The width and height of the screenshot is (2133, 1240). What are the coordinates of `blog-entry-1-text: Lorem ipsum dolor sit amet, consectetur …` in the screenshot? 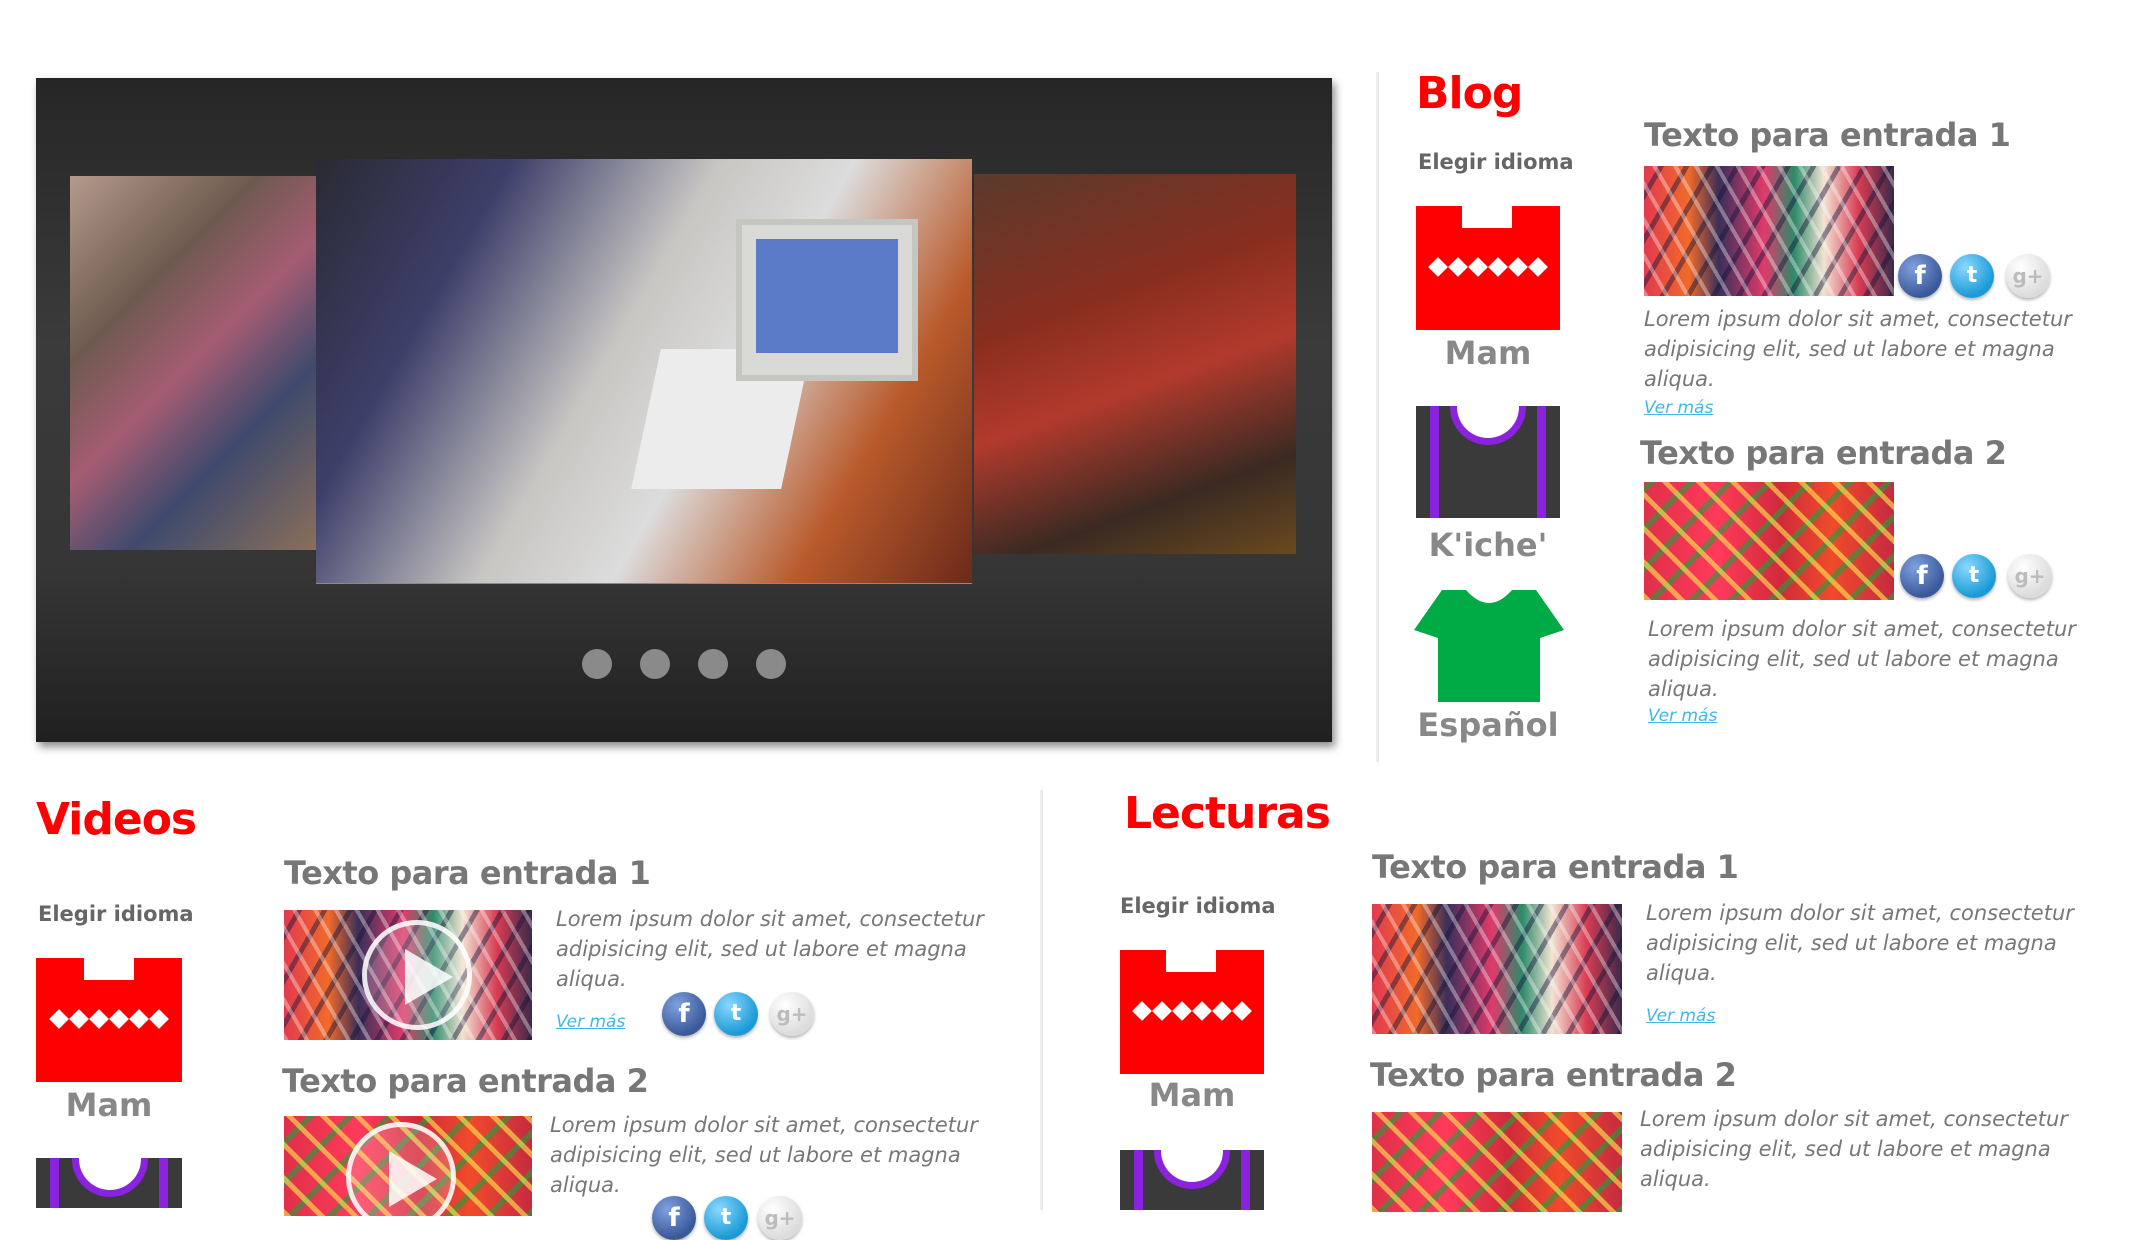 It's located at (1858, 349).